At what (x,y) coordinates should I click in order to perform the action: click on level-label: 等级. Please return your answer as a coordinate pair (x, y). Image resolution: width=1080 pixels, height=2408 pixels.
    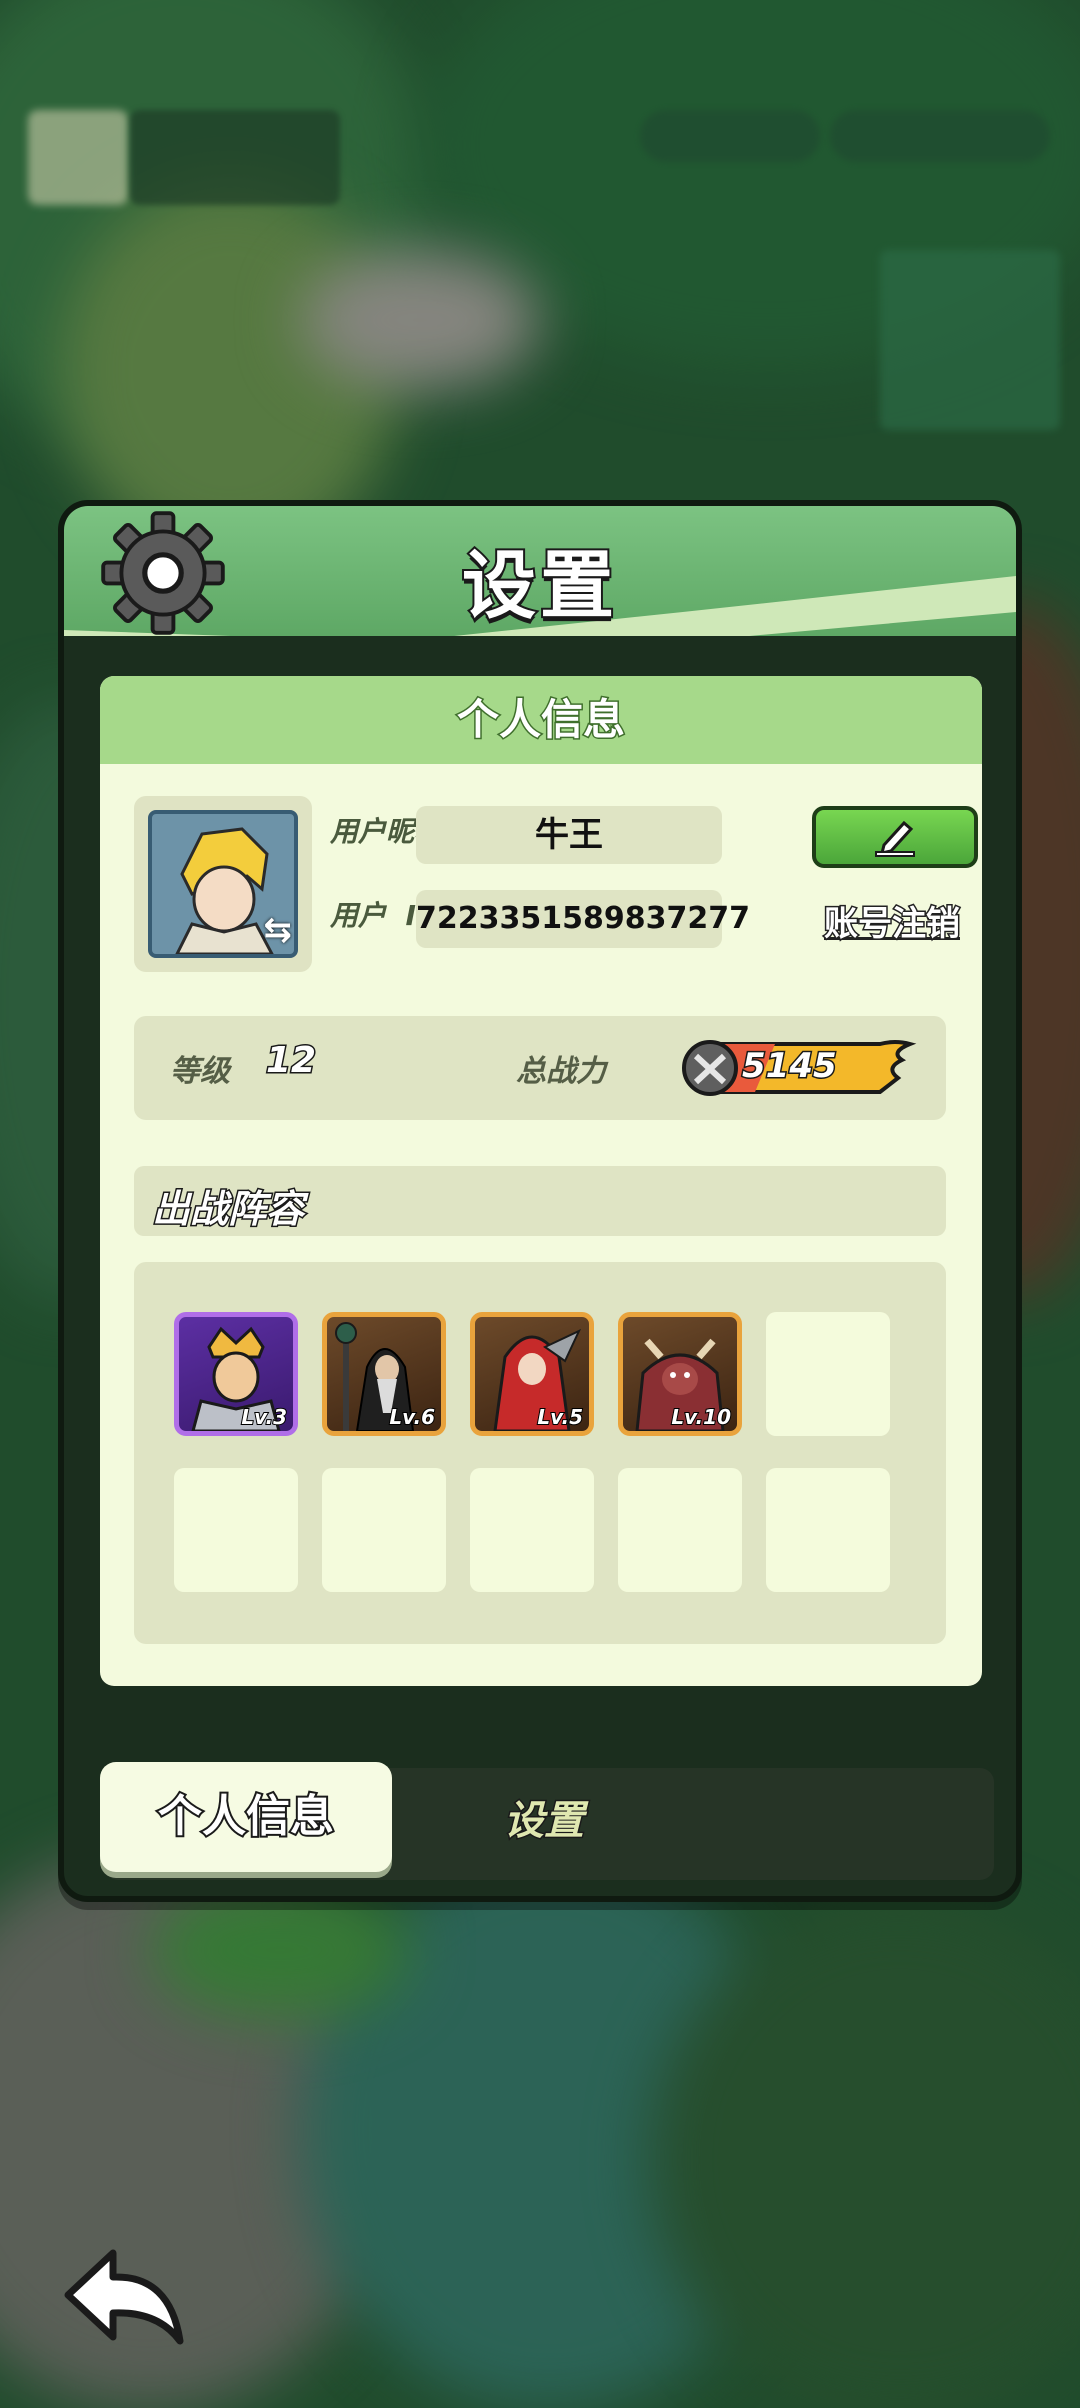
    Looking at the image, I should click on (200, 1071).